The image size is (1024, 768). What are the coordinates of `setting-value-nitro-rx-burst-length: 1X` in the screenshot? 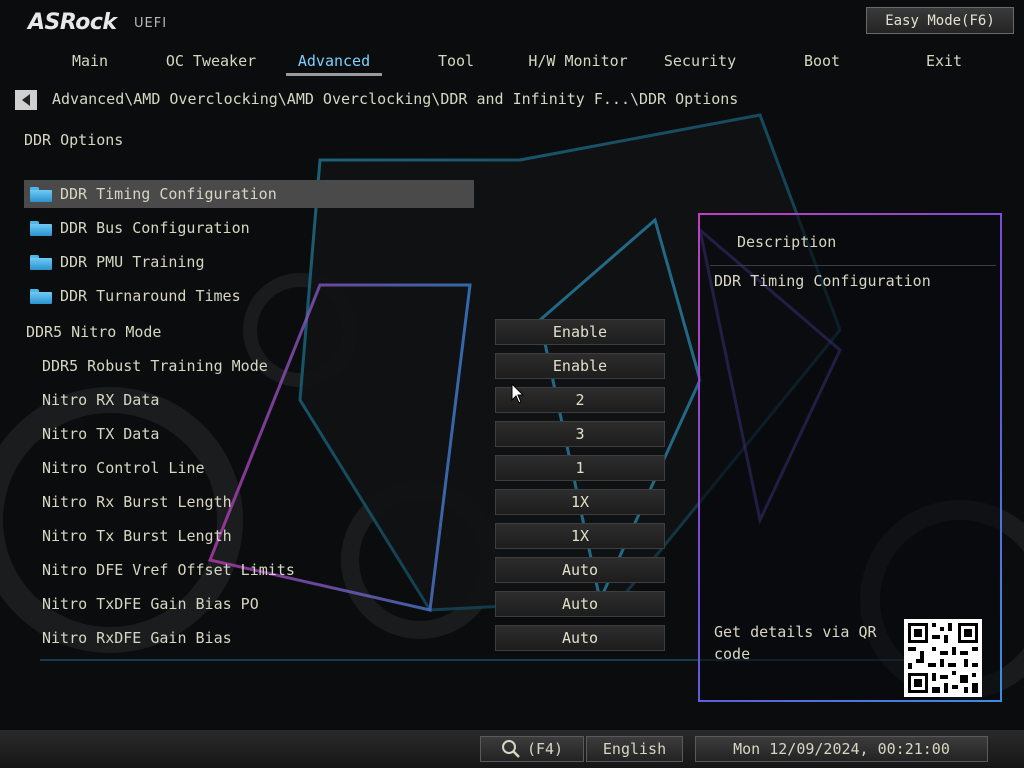 It's located at (580, 502).